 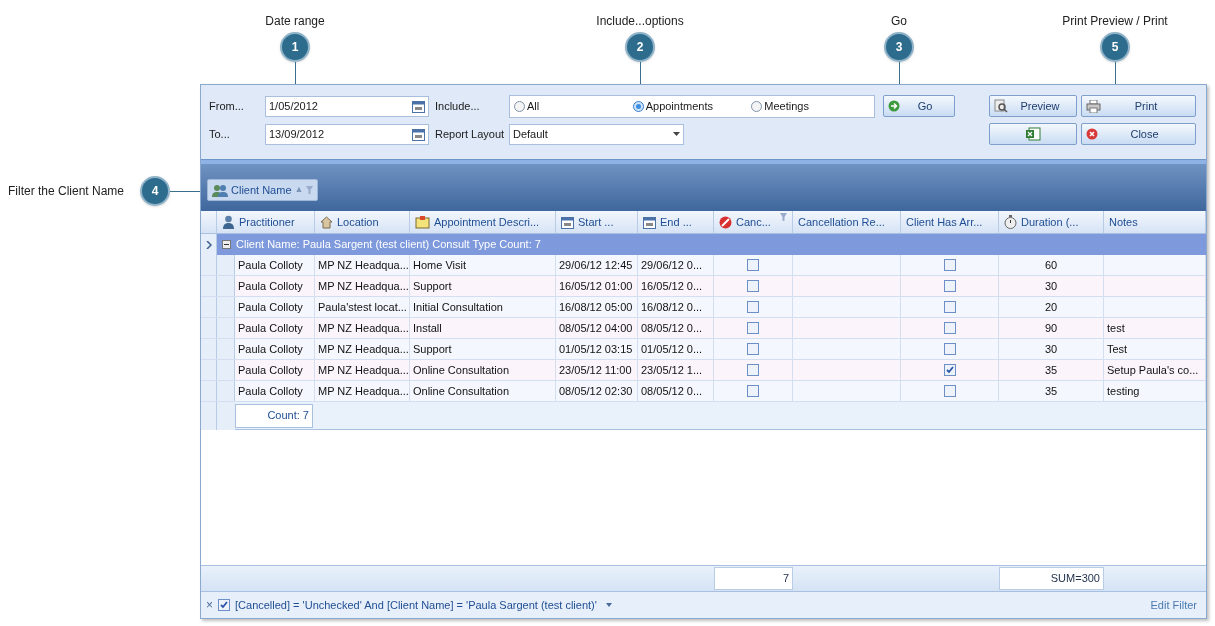 What do you see at coordinates (299, 190) in the screenshot?
I see `sort-indicator: ▲` at bounding box center [299, 190].